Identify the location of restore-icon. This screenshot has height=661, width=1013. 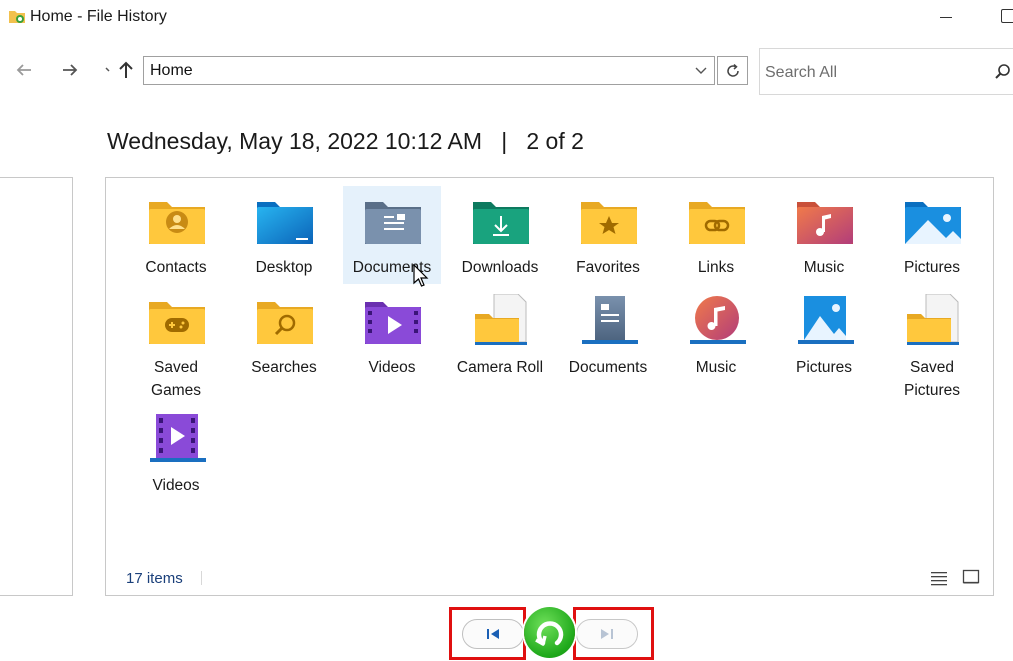
(548, 633).